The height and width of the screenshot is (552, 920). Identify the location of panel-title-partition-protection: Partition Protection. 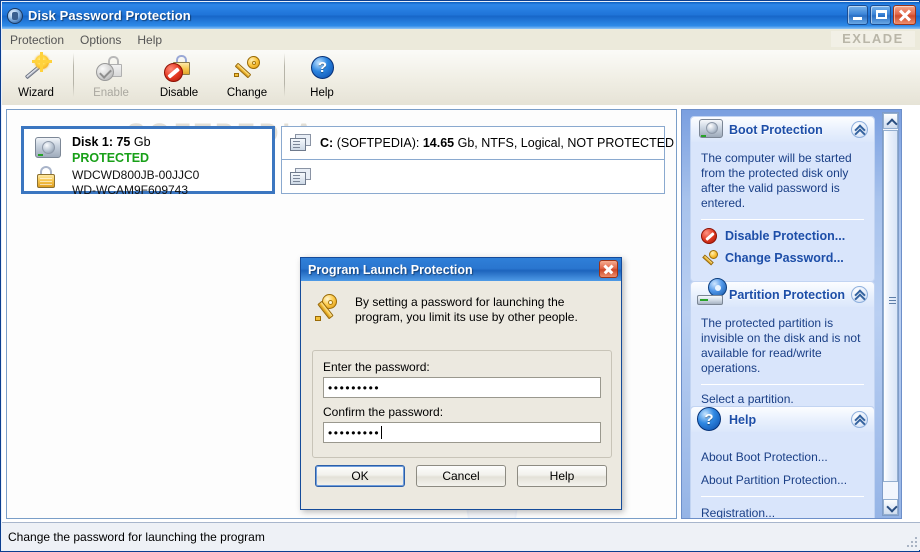
(787, 294).